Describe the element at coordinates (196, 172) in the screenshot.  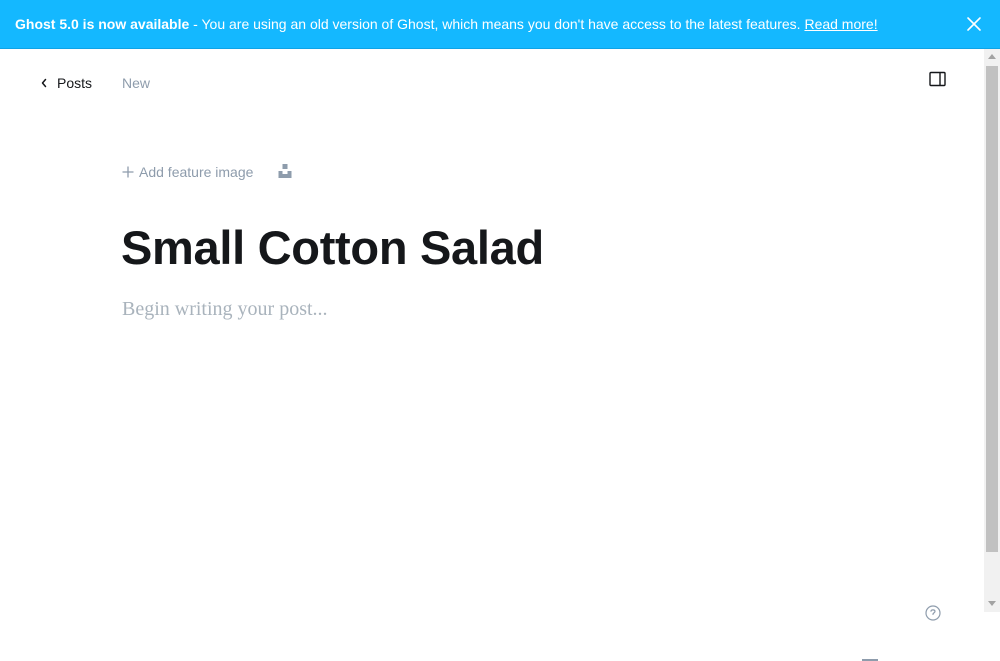
I see `feature-image-label: Add feature image` at that location.